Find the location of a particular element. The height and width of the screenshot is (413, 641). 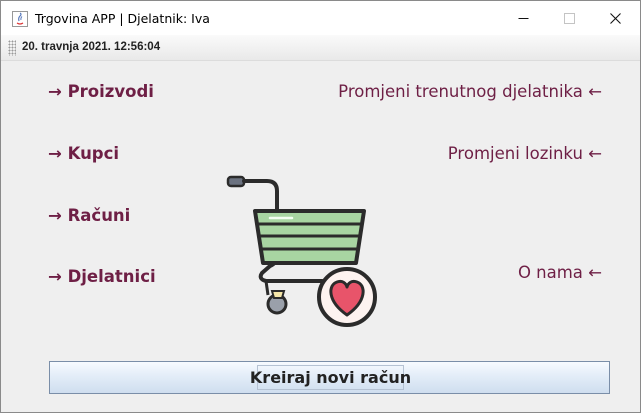

minimize-icon is located at coordinates (523, 18).